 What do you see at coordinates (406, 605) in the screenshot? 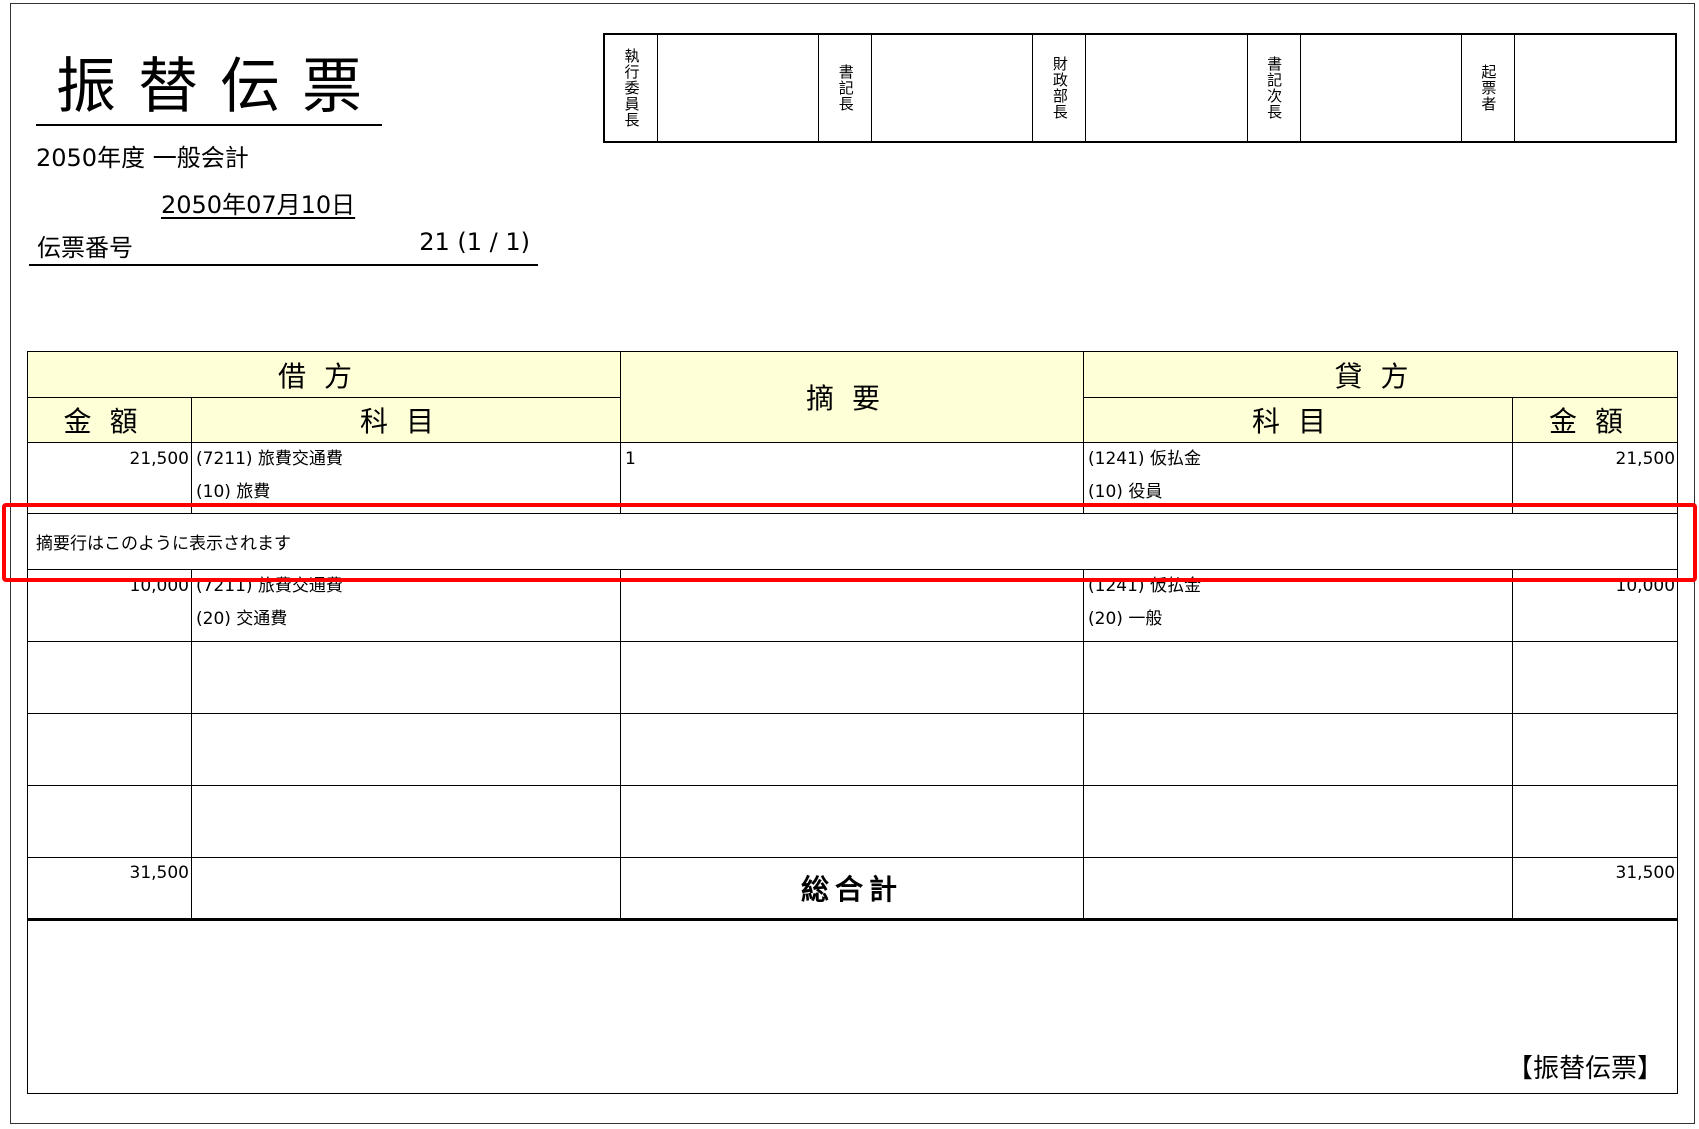
I see `debit-account: (7211) 旅費交通費 (20) 交通費` at bounding box center [406, 605].